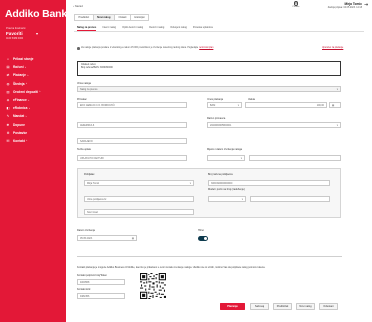 This screenshot has width=372, height=322. Describe the element at coordinates (103, 17) in the screenshot. I see `tab-new-order: Novi nalog` at that location.